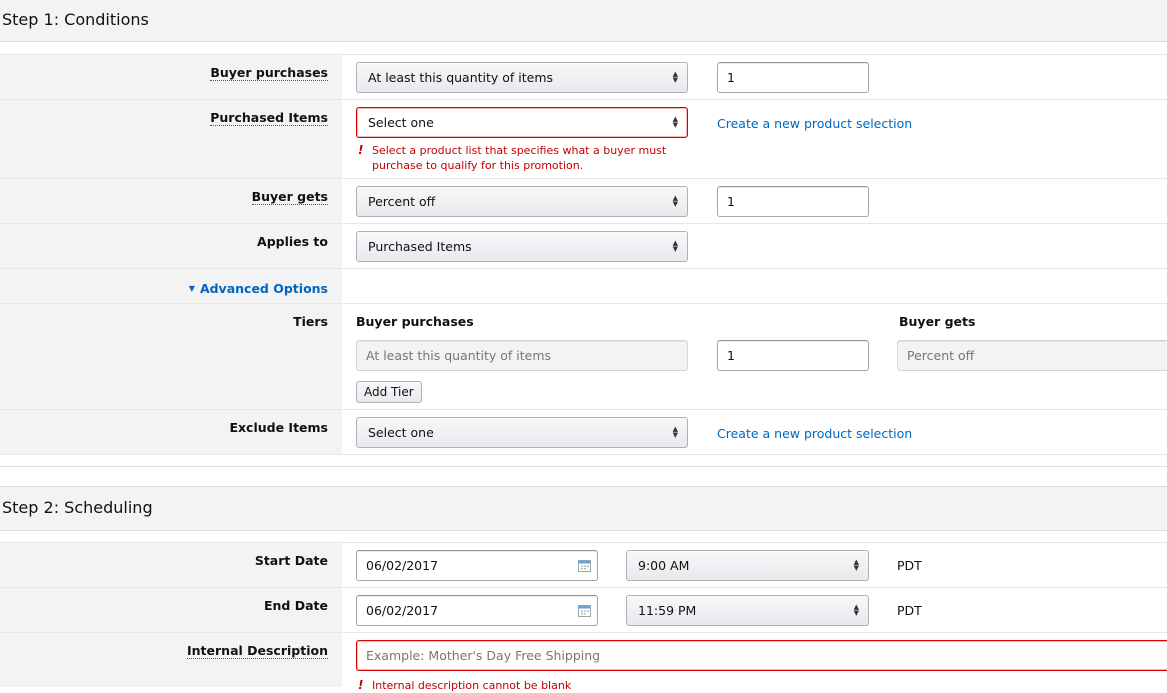 This screenshot has width=1167, height=693. What do you see at coordinates (522, 432) in the screenshot?
I see `exclude-items-select: Select one ▲ ▼` at bounding box center [522, 432].